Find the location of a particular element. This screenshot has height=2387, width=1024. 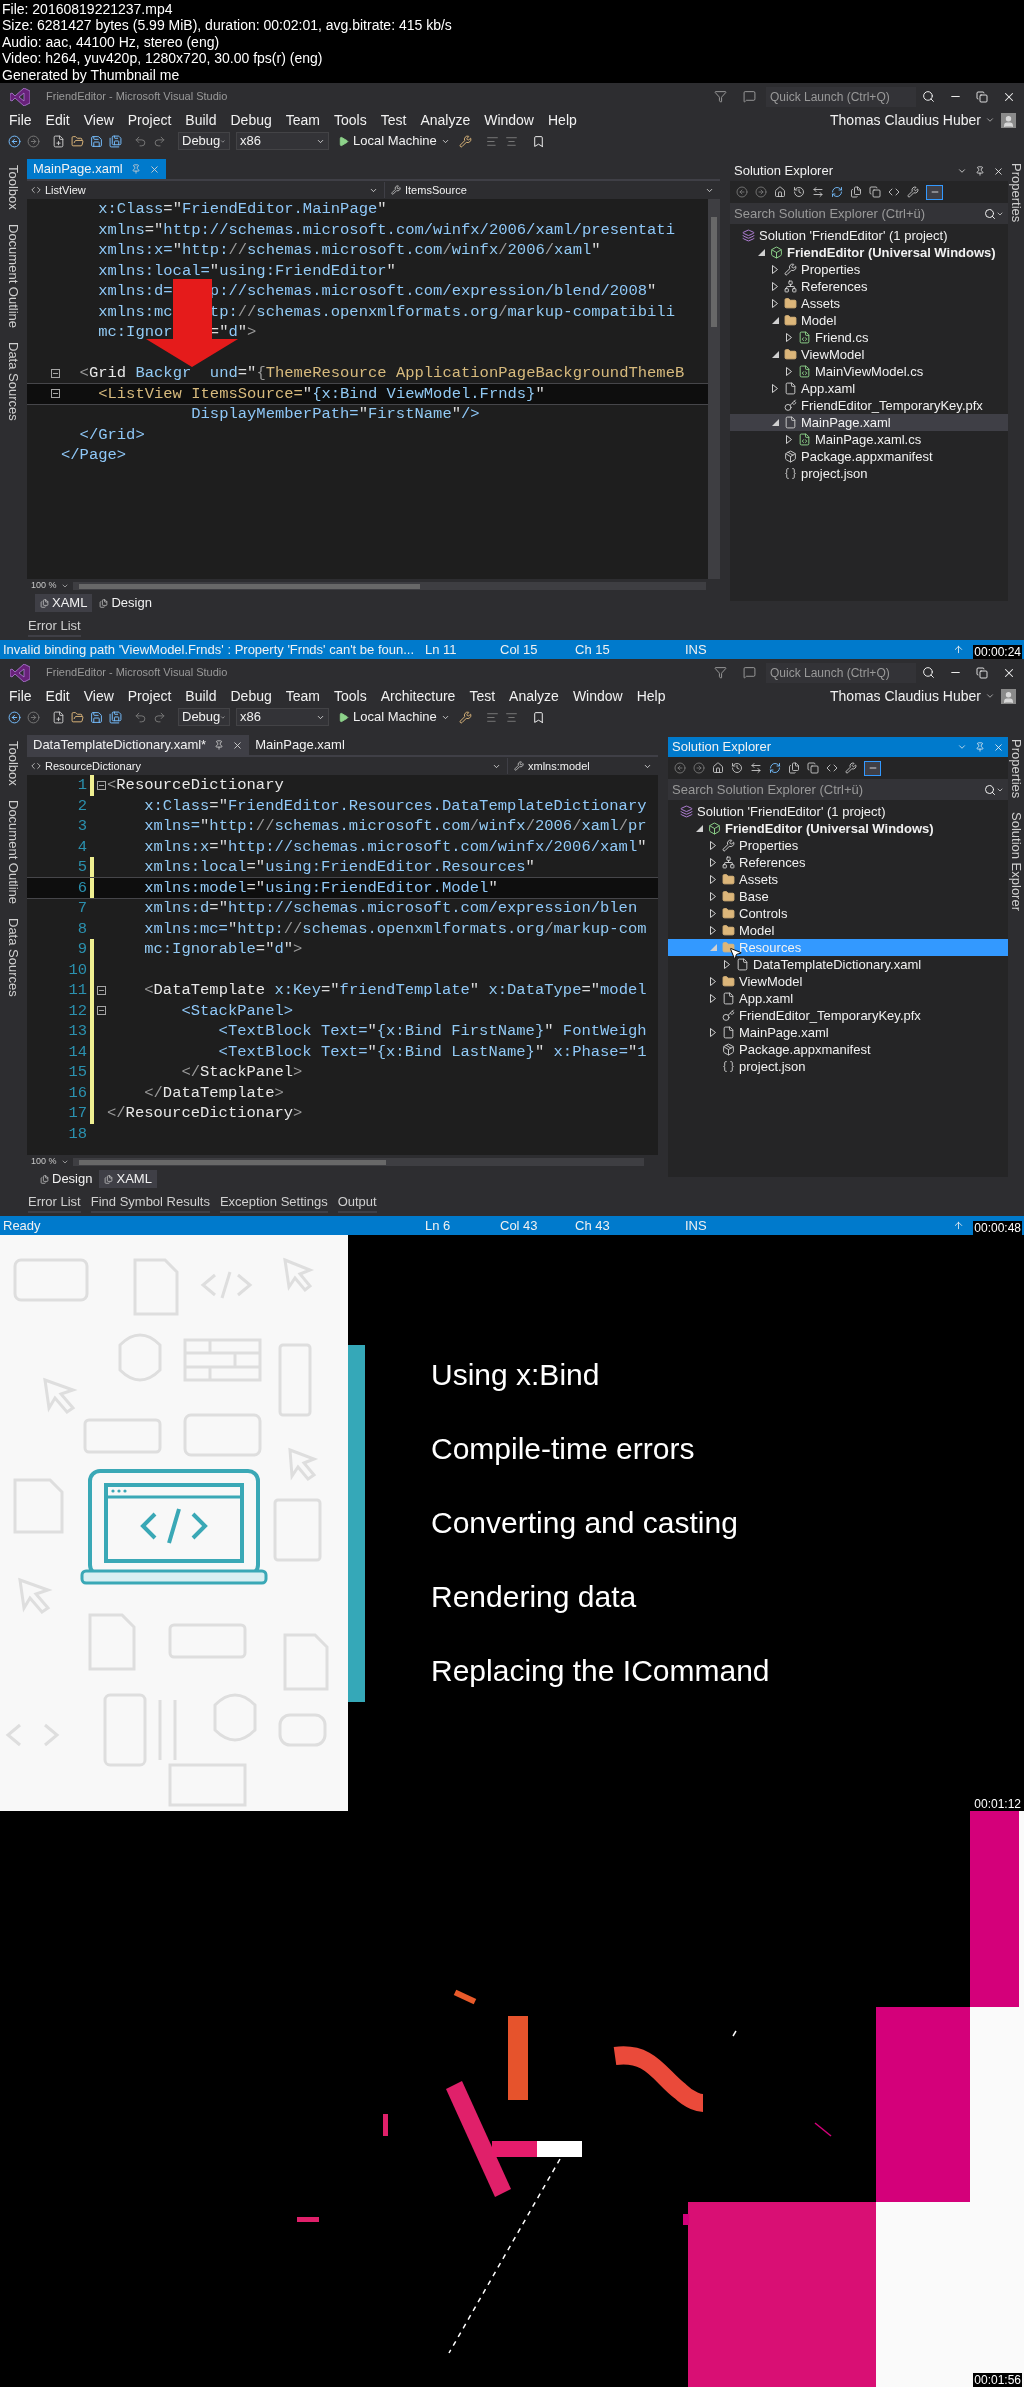

tree-item: Friend.cs is located at coordinates (869, 337).